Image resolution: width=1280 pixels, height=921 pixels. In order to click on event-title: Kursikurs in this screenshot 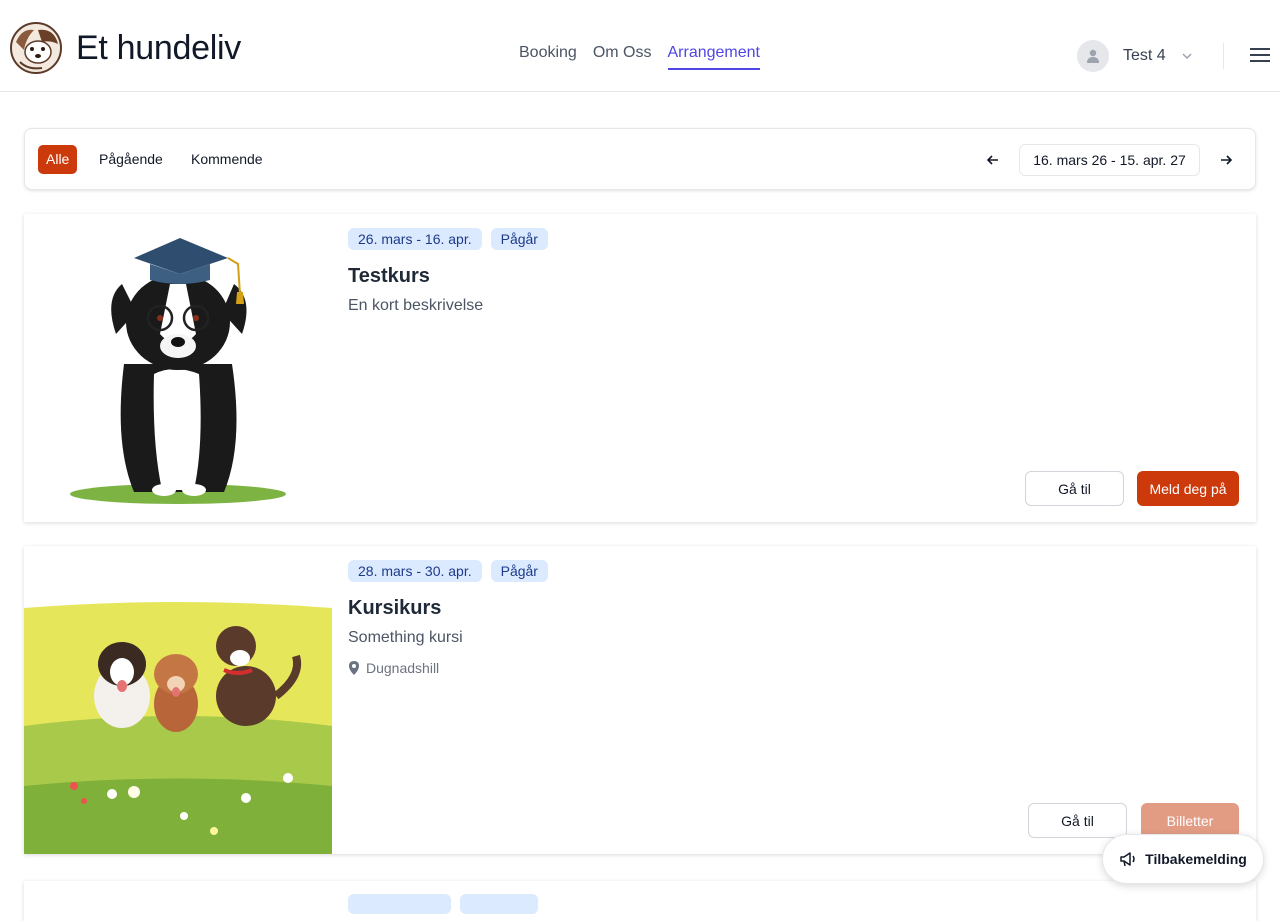, I will do `click(395, 608)`.